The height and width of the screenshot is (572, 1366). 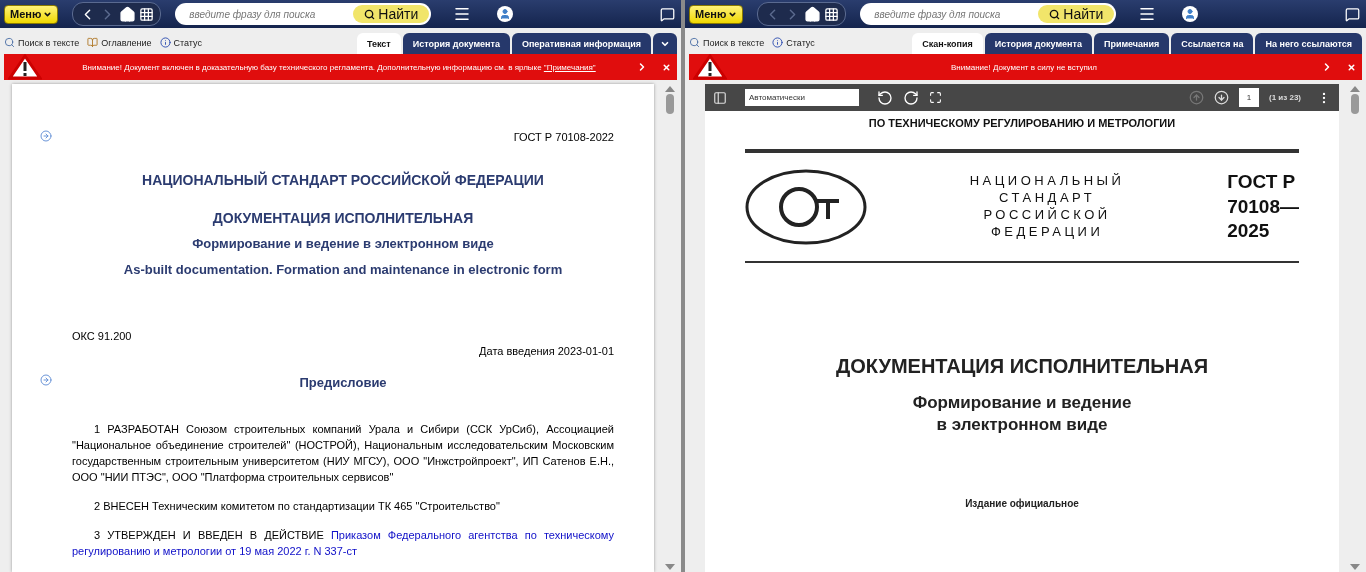 What do you see at coordinates (93, 42) in the screenshot?
I see `contents-icon` at bounding box center [93, 42].